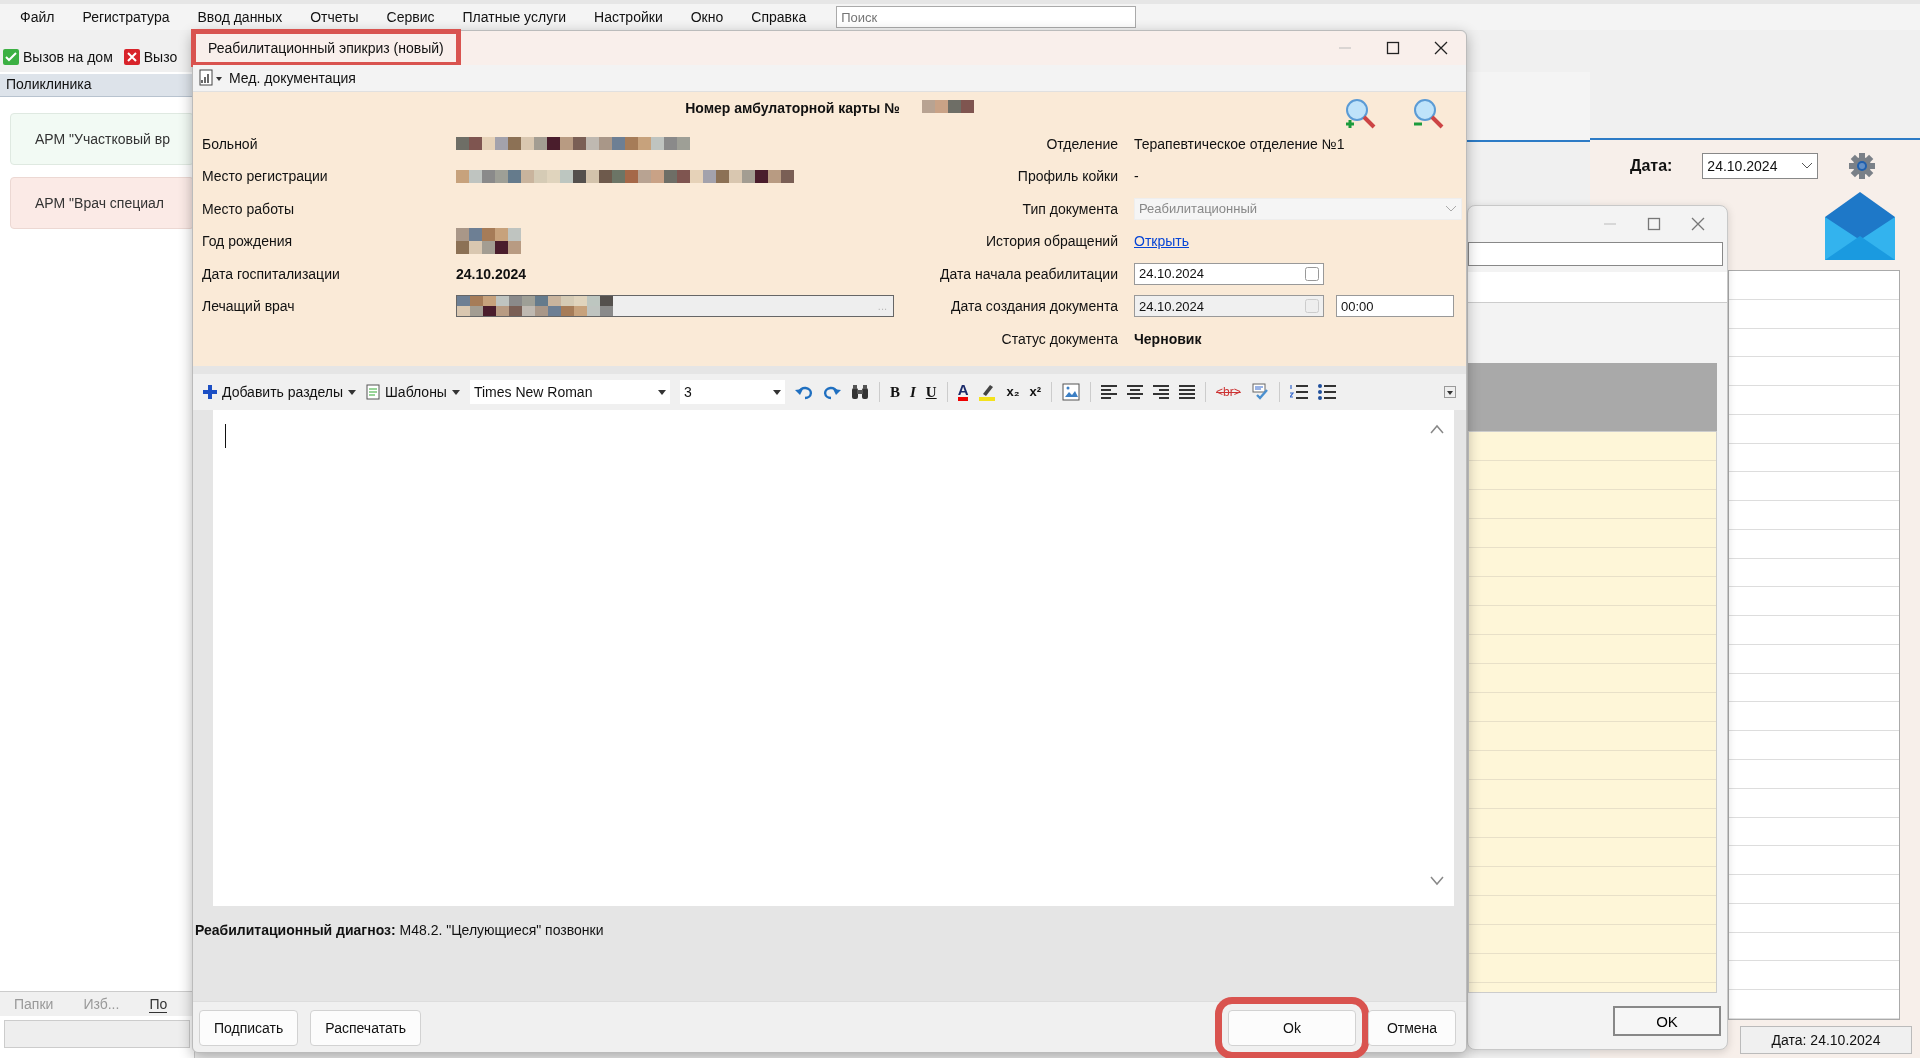 The height and width of the screenshot is (1058, 1920). Describe the element at coordinates (1595, 254) in the screenshot. I see `input-field` at that location.